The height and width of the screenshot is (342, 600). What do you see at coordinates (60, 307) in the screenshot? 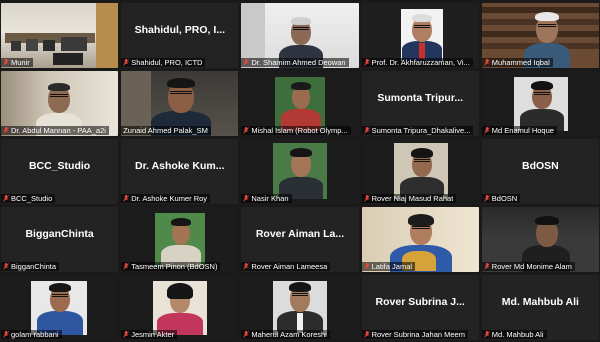
I see `participant-tile: golam rabbani` at bounding box center [60, 307].